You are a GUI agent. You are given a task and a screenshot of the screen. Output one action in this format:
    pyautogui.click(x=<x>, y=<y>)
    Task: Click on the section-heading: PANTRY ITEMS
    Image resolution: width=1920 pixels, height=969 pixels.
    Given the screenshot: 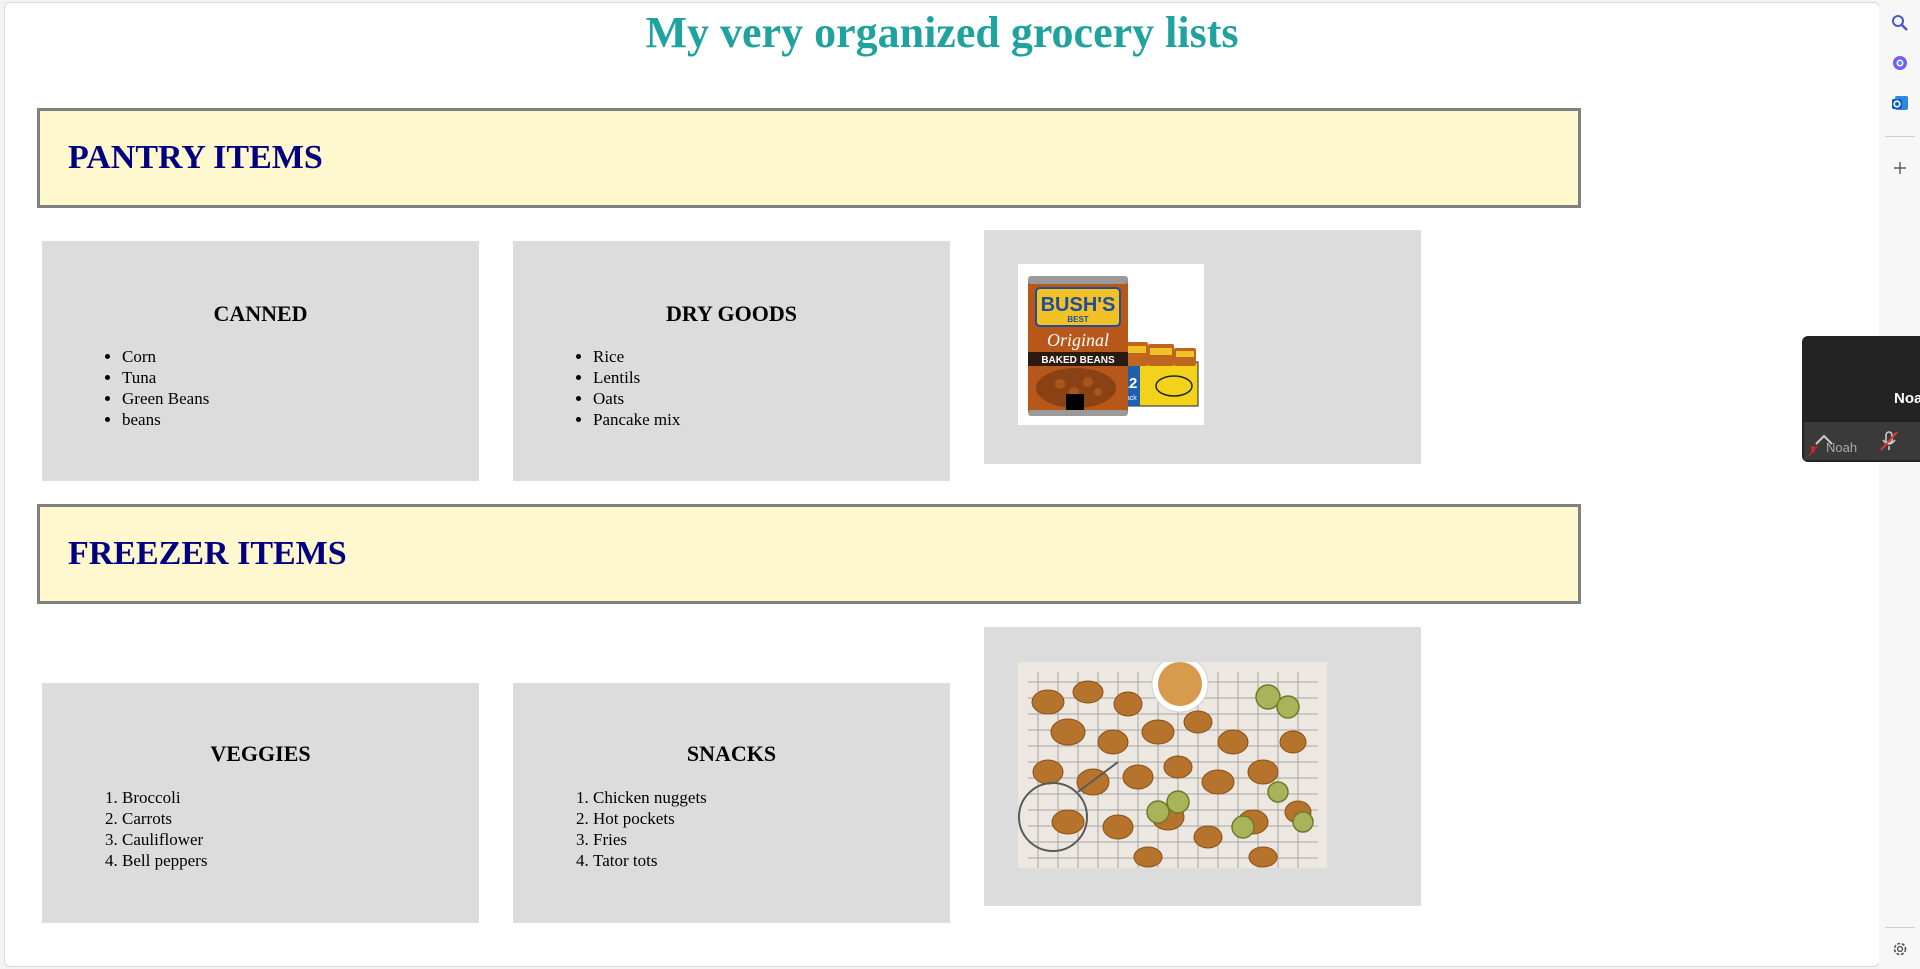 What is the action you would take?
    pyautogui.click(x=195, y=157)
    